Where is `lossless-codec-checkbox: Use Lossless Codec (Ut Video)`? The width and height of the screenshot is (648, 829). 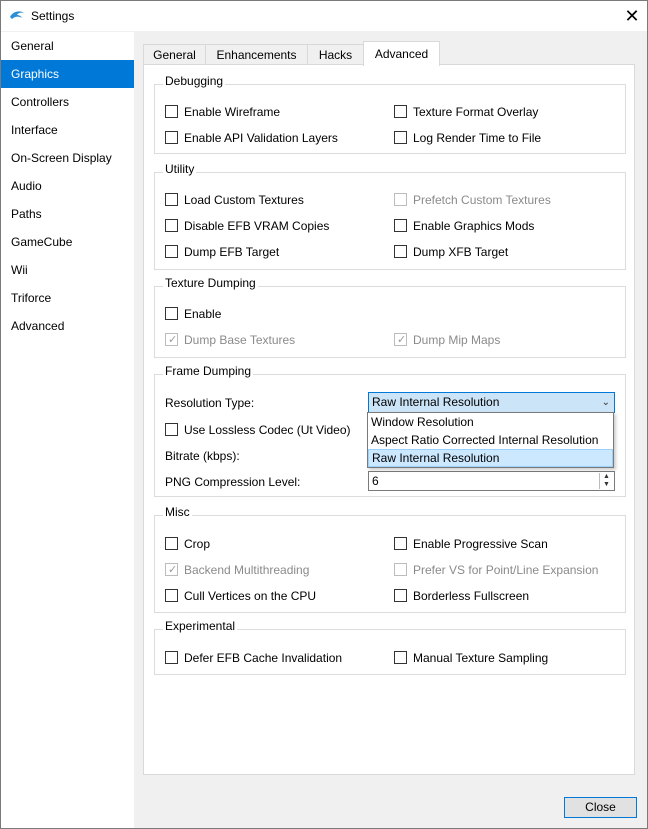
lossless-codec-checkbox: Use Lossless Codec (Ut Video) is located at coordinates (258, 430).